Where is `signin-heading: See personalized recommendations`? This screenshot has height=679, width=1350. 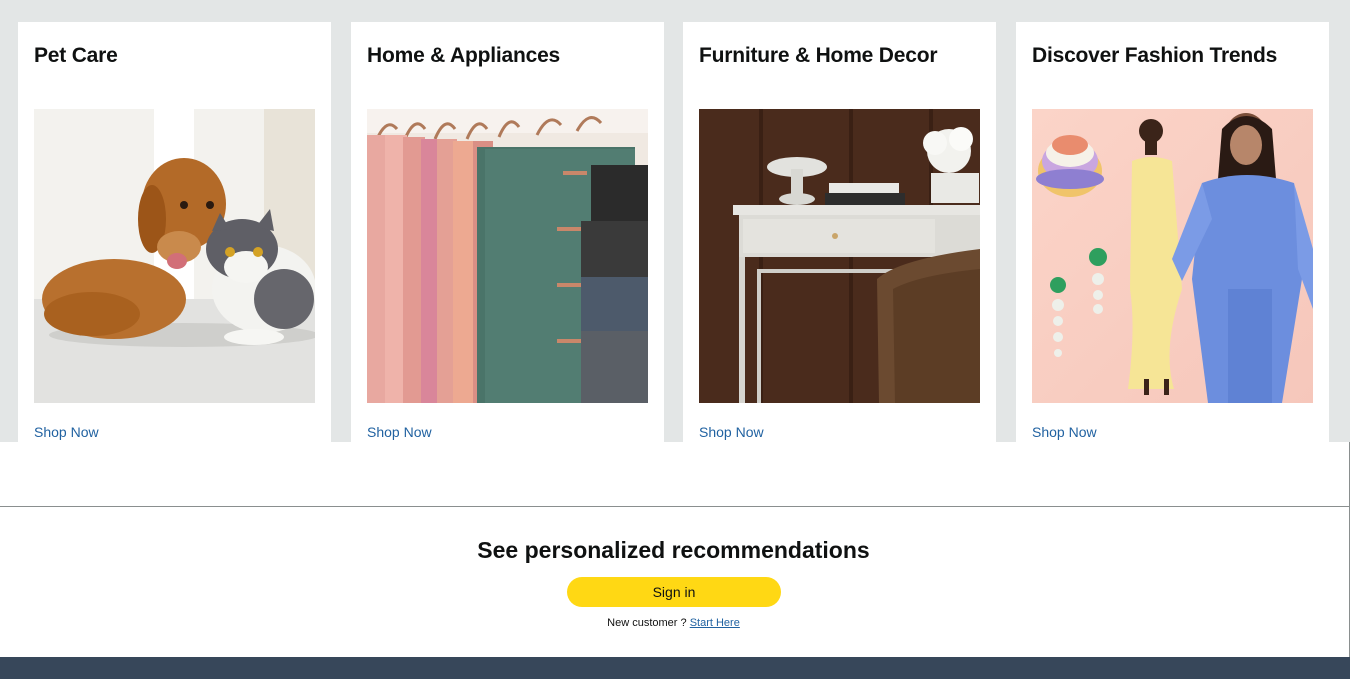 signin-heading: See personalized recommendations is located at coordinates (673, 550).